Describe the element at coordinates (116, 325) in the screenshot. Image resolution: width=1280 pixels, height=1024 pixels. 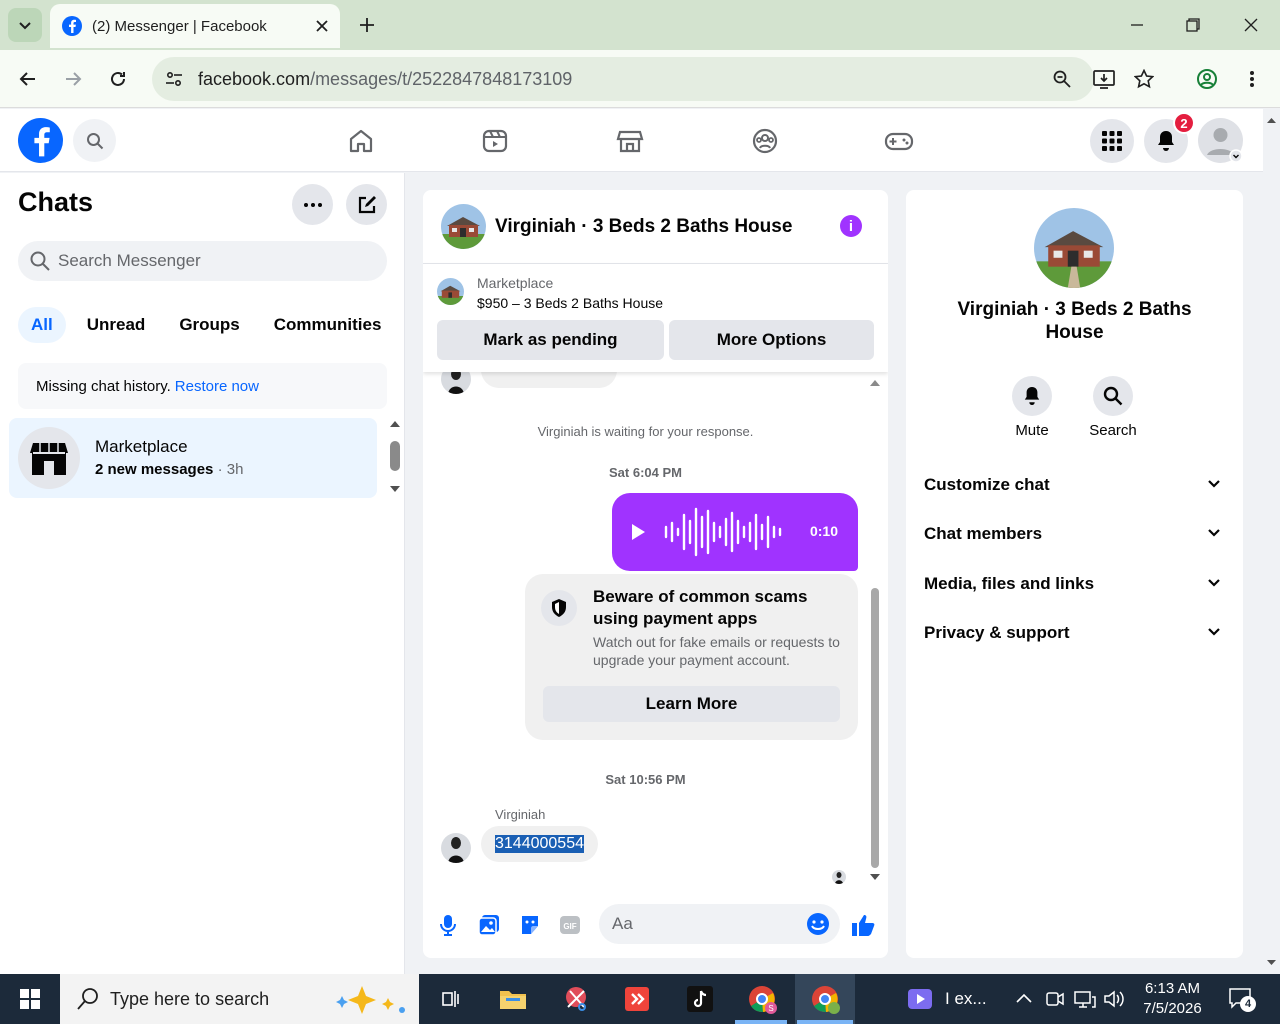
I see `filter-unread: Unread` at that location.